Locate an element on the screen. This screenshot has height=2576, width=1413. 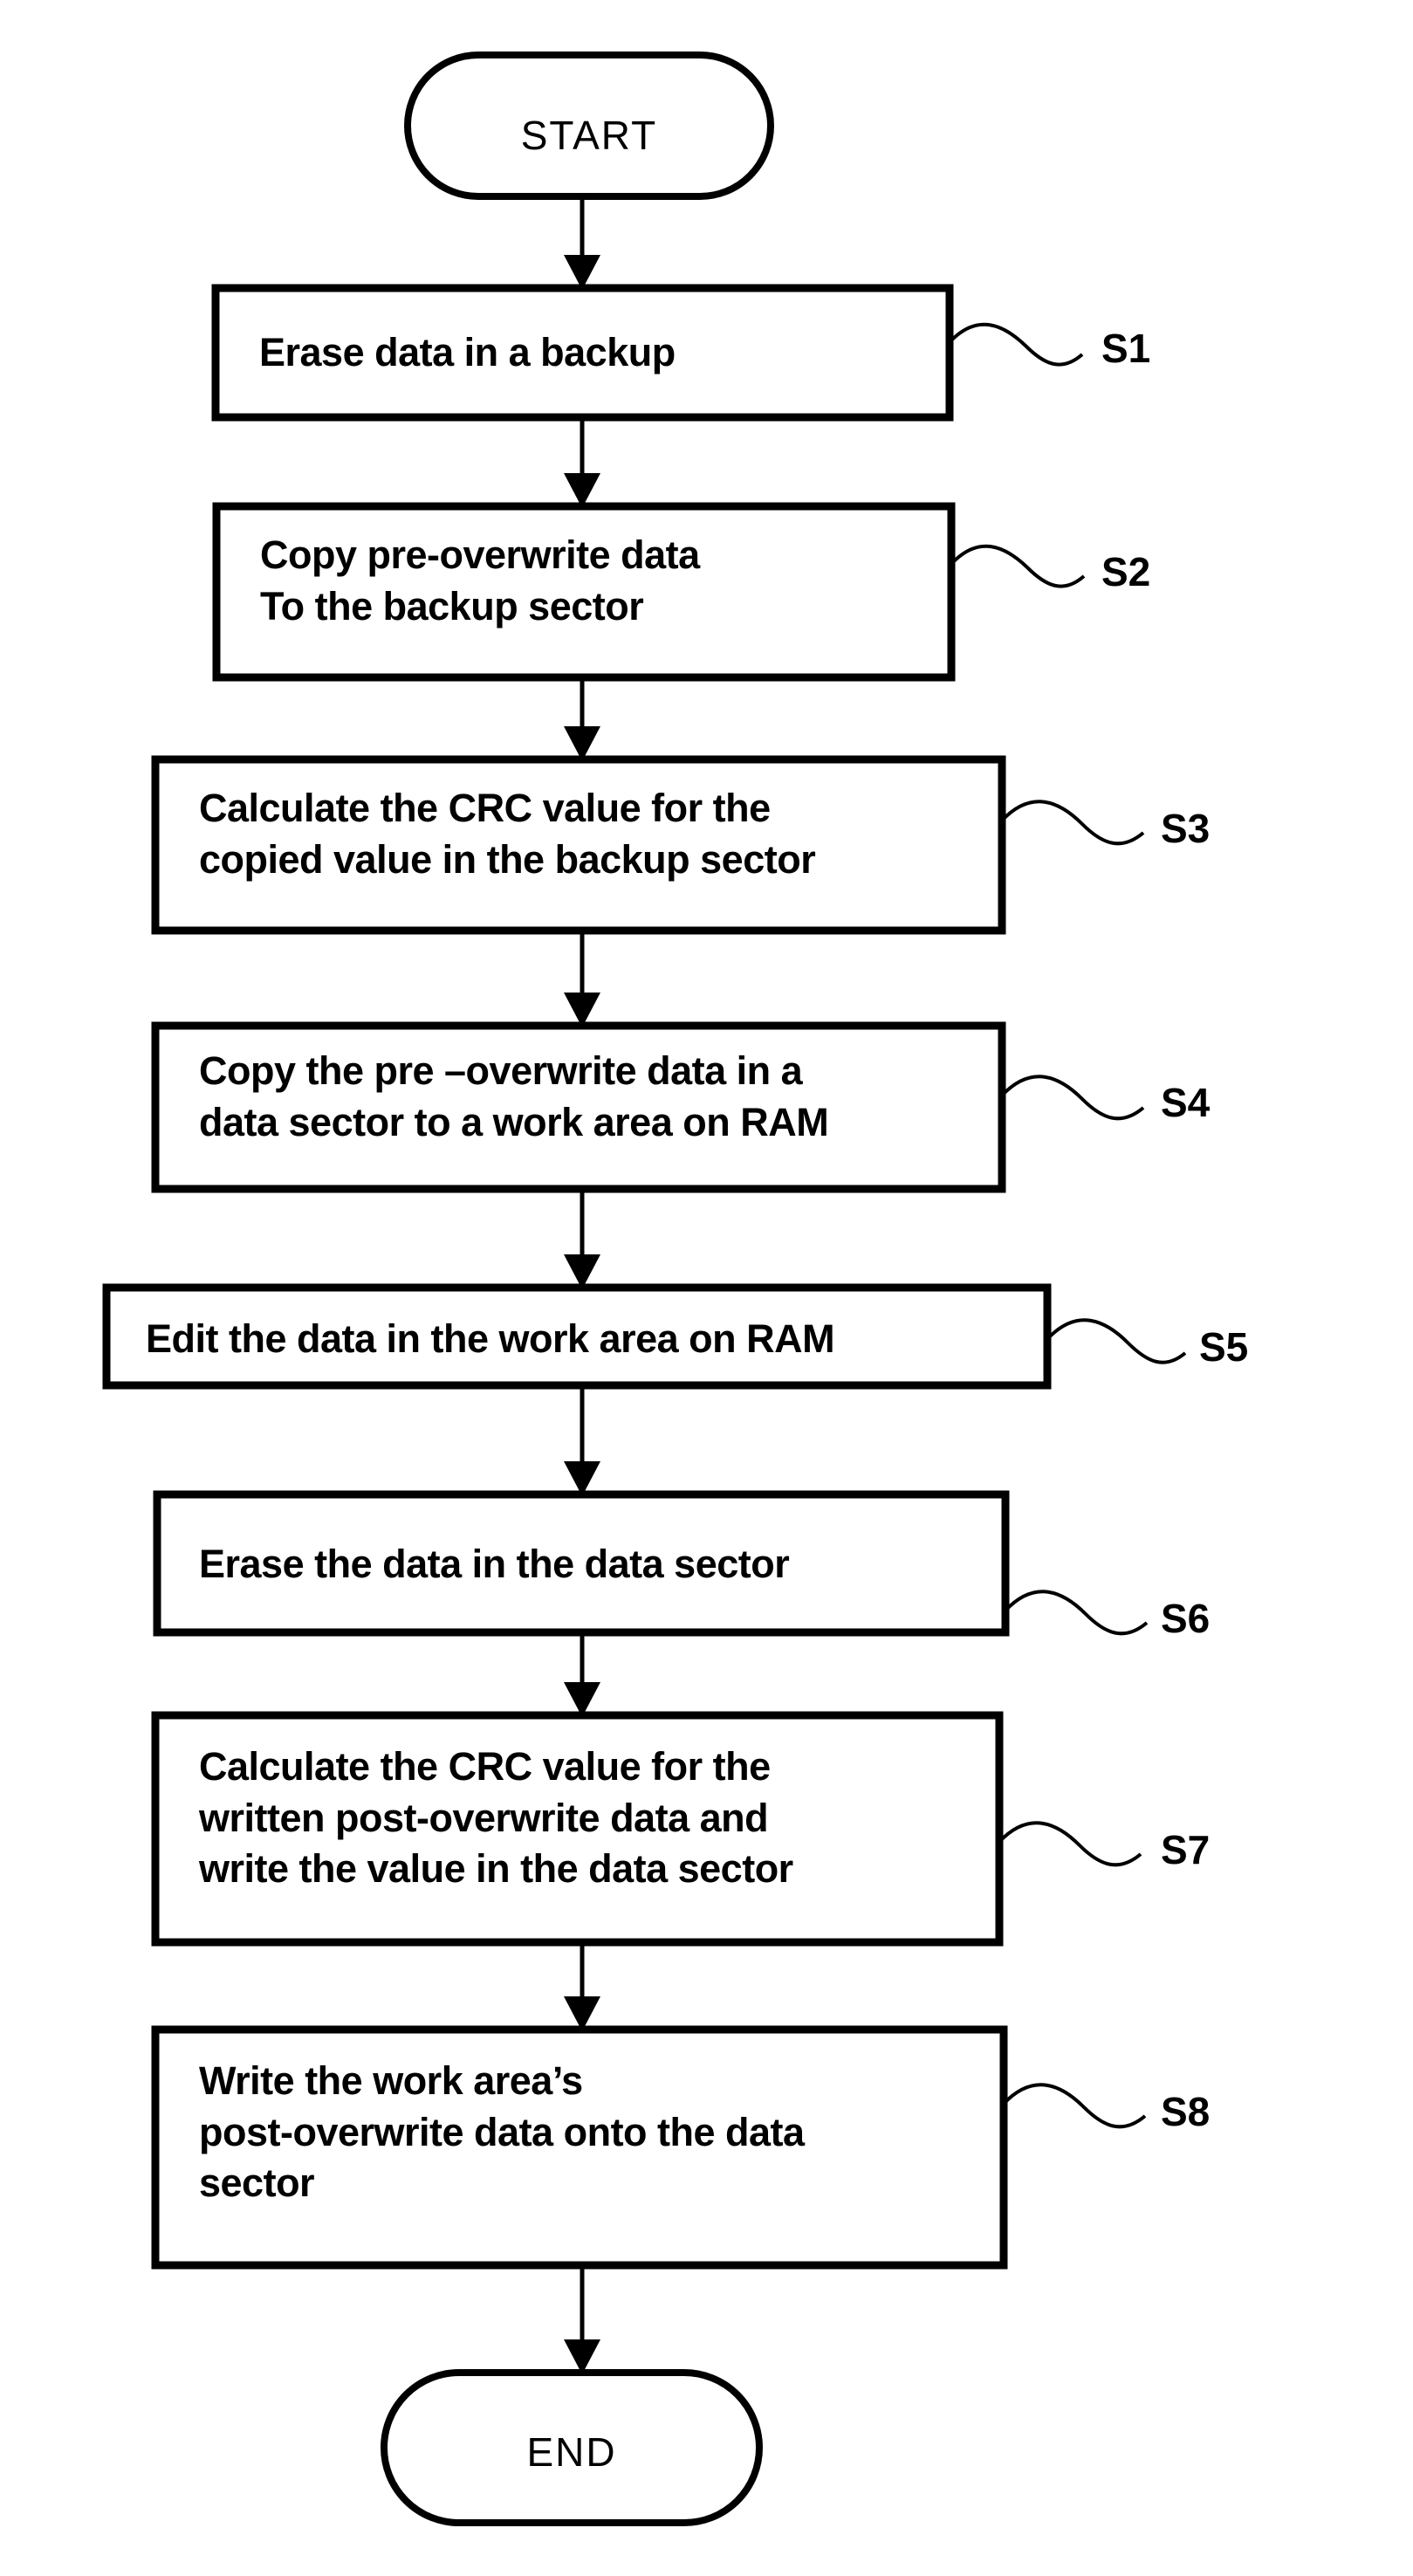
step-label-s6: S6 is located at coordinates (1186, 1619).